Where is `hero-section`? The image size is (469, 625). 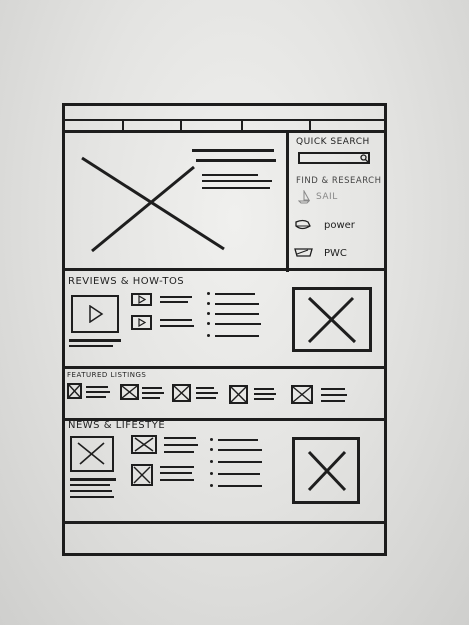
hero-section is located at coordinates (175, 200).